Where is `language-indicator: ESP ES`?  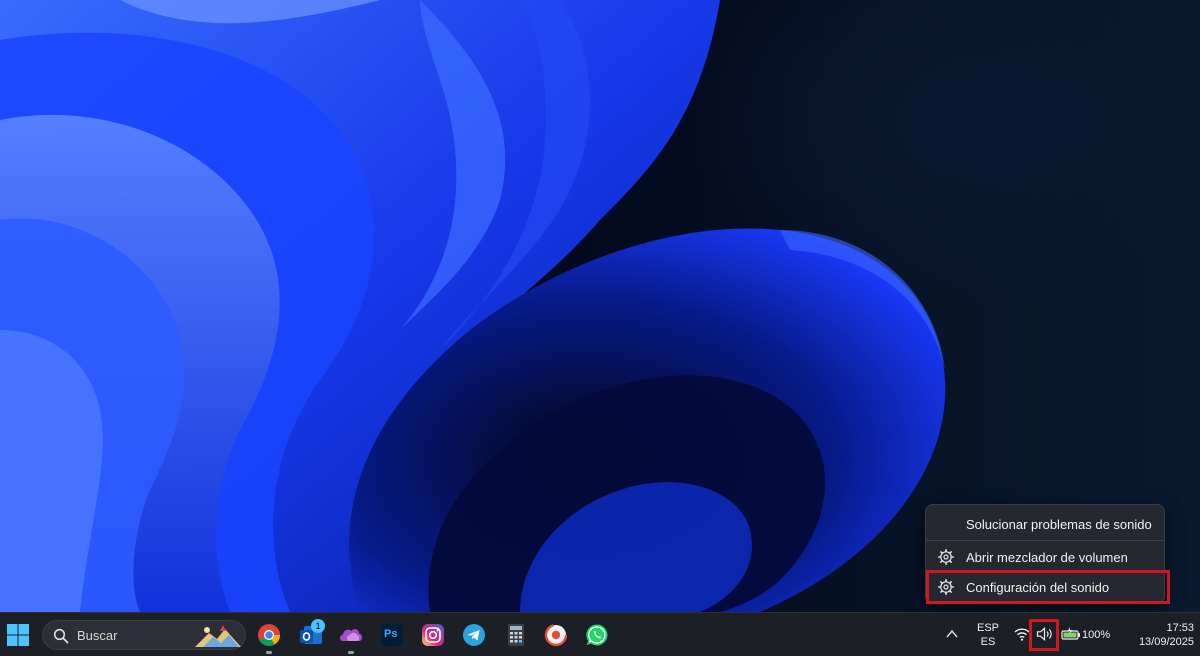
language-indicator: ESP ES is located at coordinates (988, 635).